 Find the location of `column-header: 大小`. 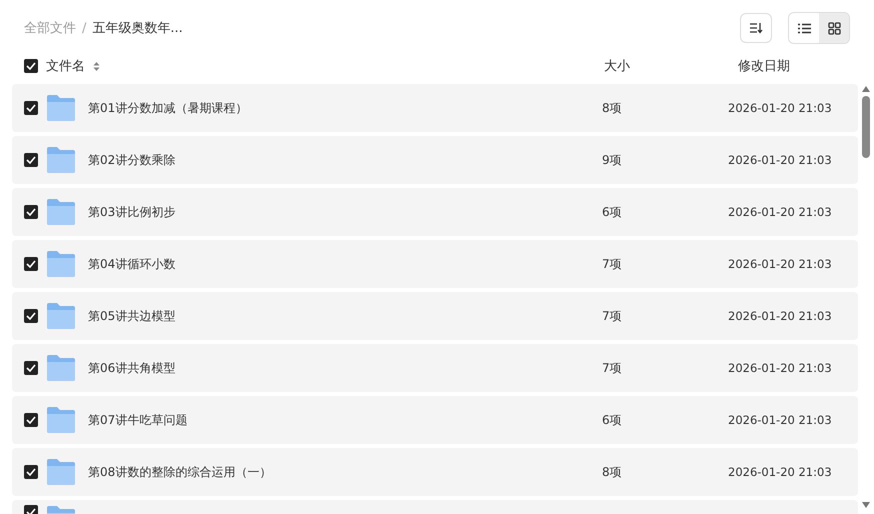

column-header: 大小 is located at coordinates (617, 66).